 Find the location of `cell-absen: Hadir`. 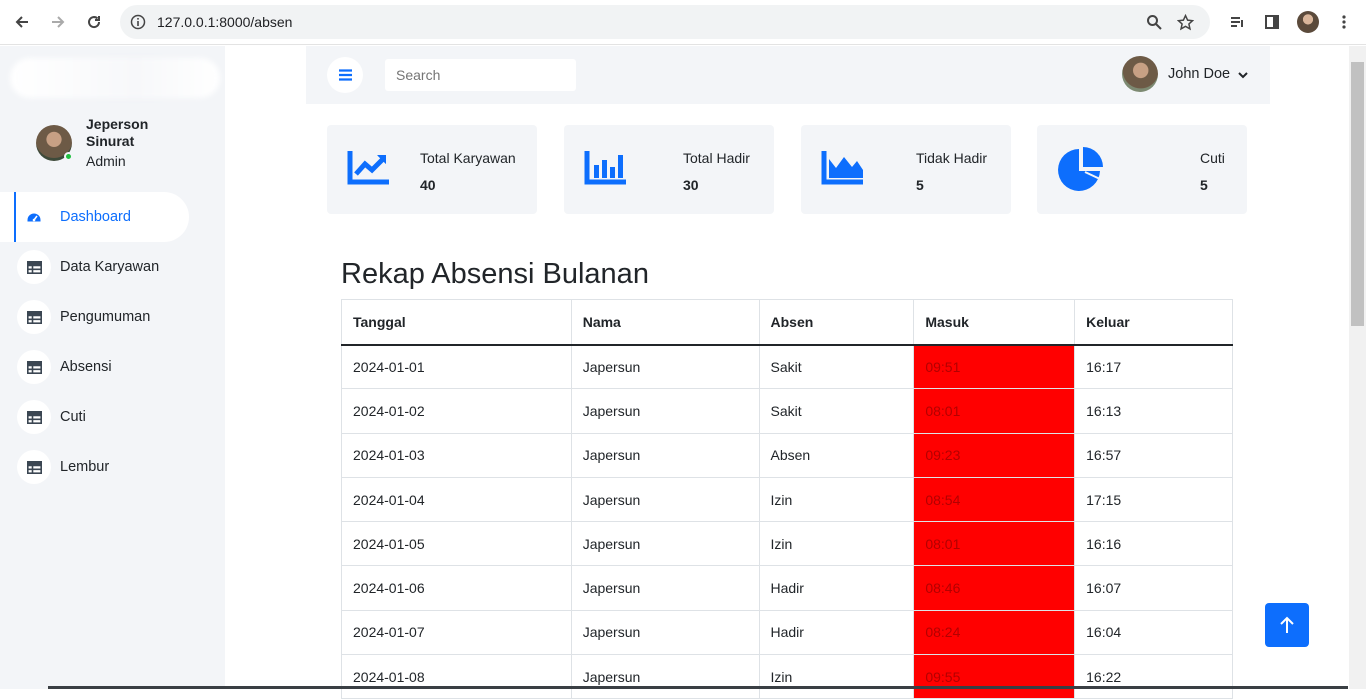

cell-absen: Hadir is located at coordinates (836, 588).